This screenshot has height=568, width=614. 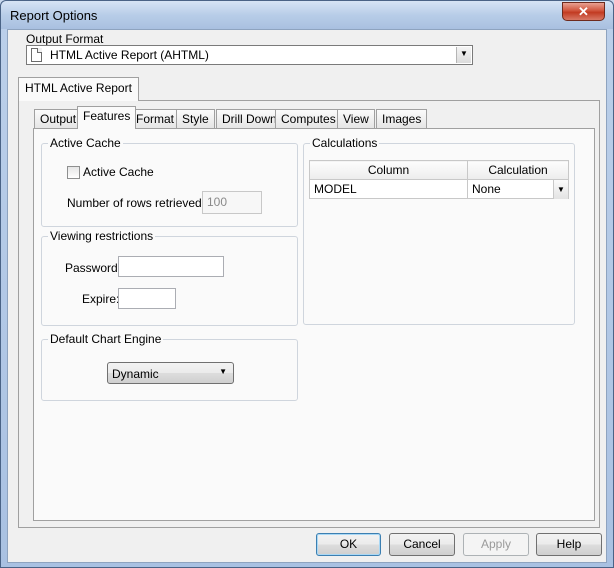 I want to click on chart-engine-group-label: Default Chart Engine, so click(x=106, y=339).